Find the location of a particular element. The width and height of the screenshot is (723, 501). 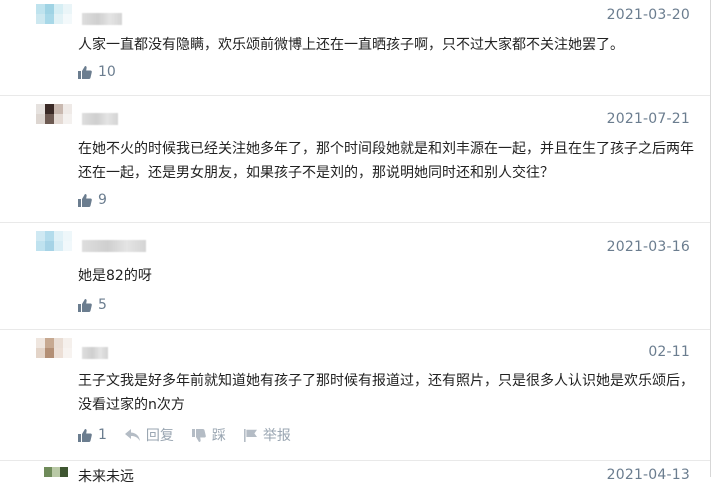

comment-actions: 5 is located at coordinates (101, 305).